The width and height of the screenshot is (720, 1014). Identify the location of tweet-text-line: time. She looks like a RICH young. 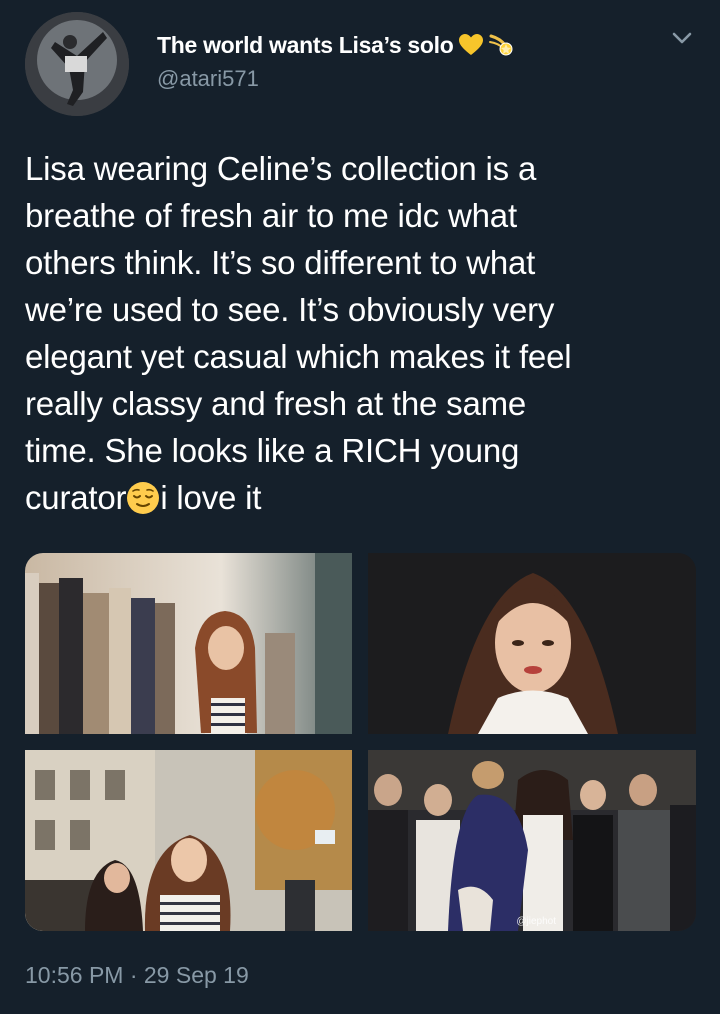
(272, 450).